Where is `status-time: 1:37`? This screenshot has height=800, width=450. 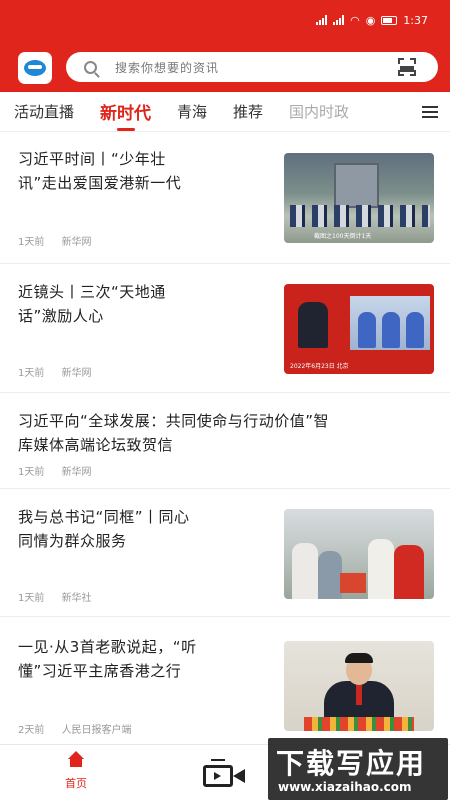 status-time: 1:37 is located at coordinates (415, 20).